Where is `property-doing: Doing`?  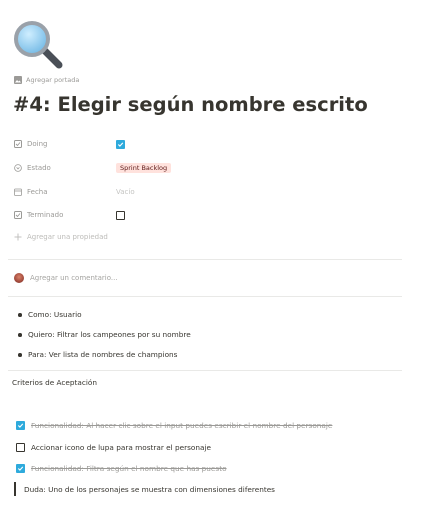
property-doing: Doing is located at coordinates (69, 144).